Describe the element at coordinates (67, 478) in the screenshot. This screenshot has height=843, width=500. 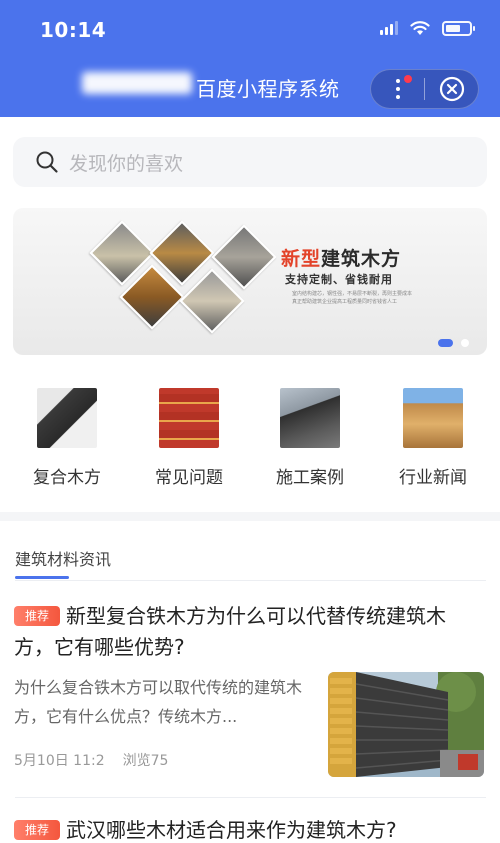
I see `category-label: 复合木方` at that location.